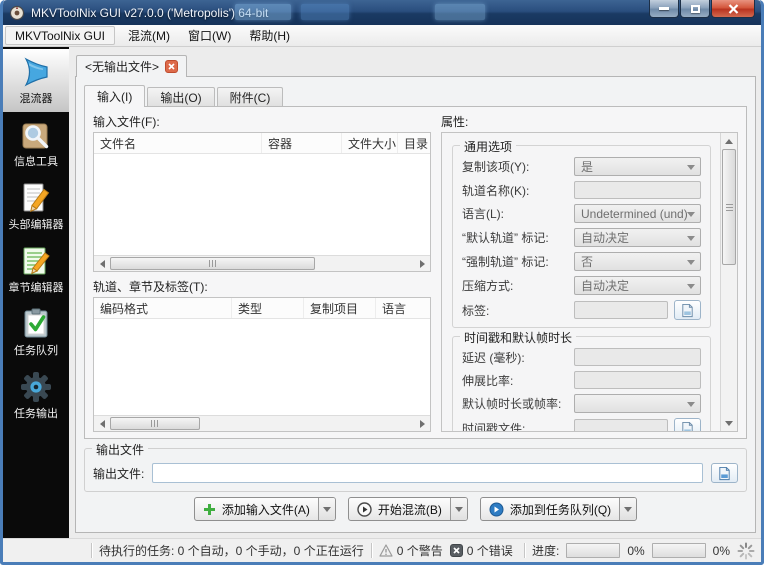  What do you see at coordinates (415, 95) in the screenshot?
I see `inner-tab-bar: 输入(I) 输出(O) 附件(C)` at bounding box center [415, 95].